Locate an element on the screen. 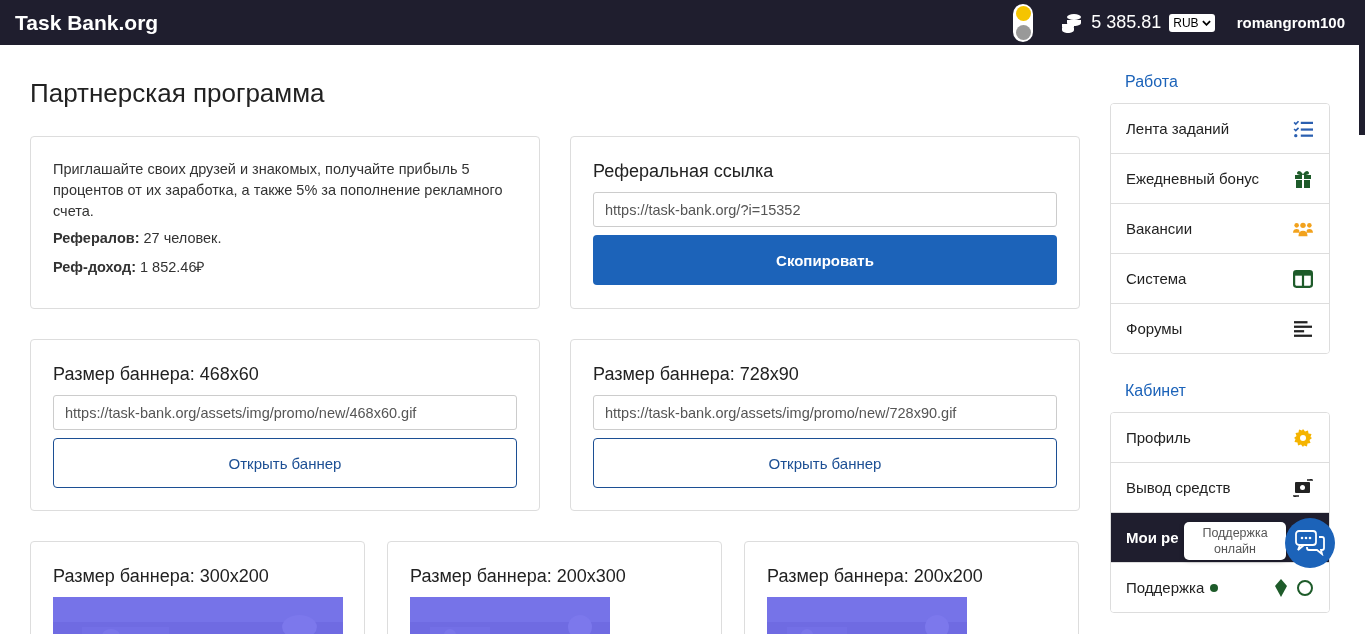  menu-label: Лента заданий is located at coordinates (1178, 128).